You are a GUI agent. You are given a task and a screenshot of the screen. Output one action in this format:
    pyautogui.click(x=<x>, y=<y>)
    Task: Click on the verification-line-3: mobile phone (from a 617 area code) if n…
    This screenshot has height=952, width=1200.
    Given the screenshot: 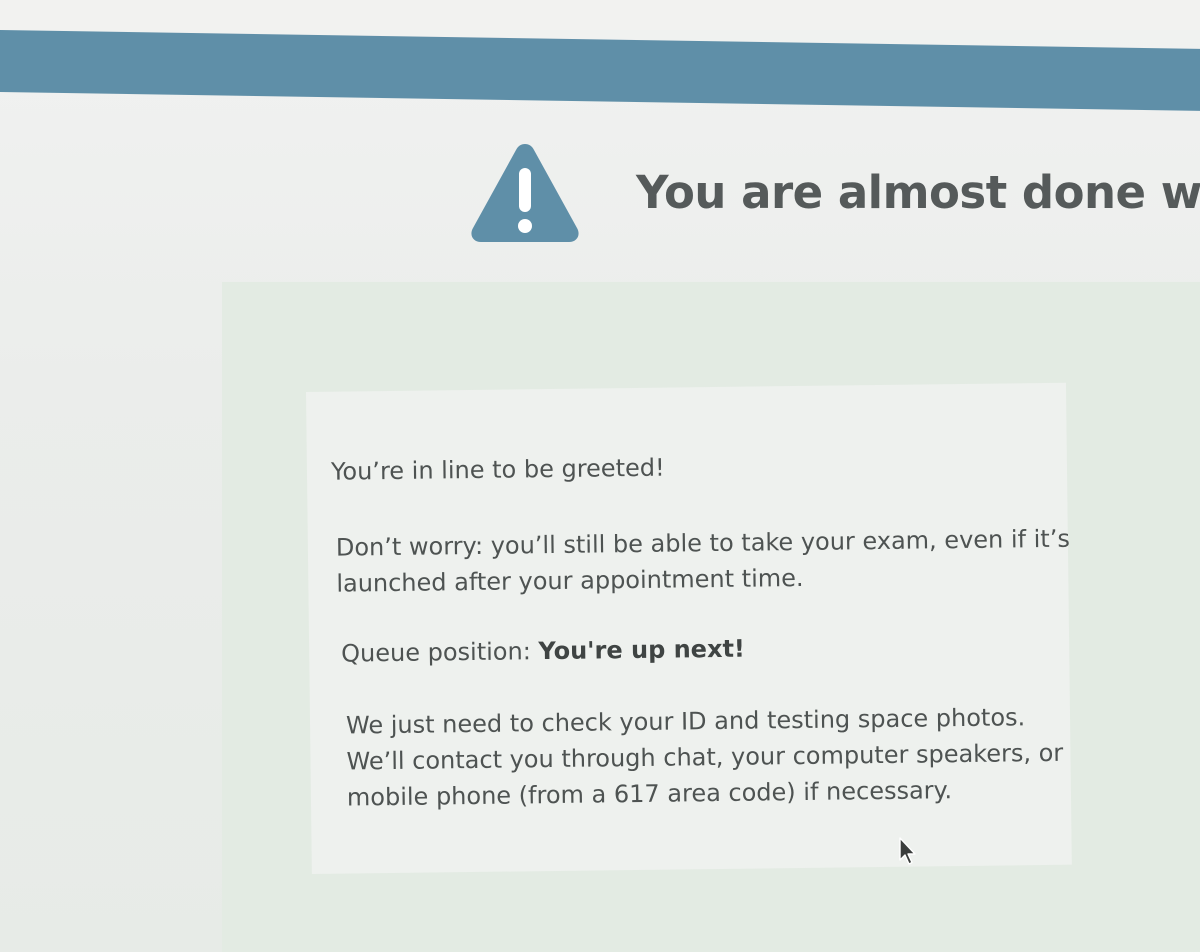 What is the action you would take?
    pyautogui.click(x=649, y=794)
    